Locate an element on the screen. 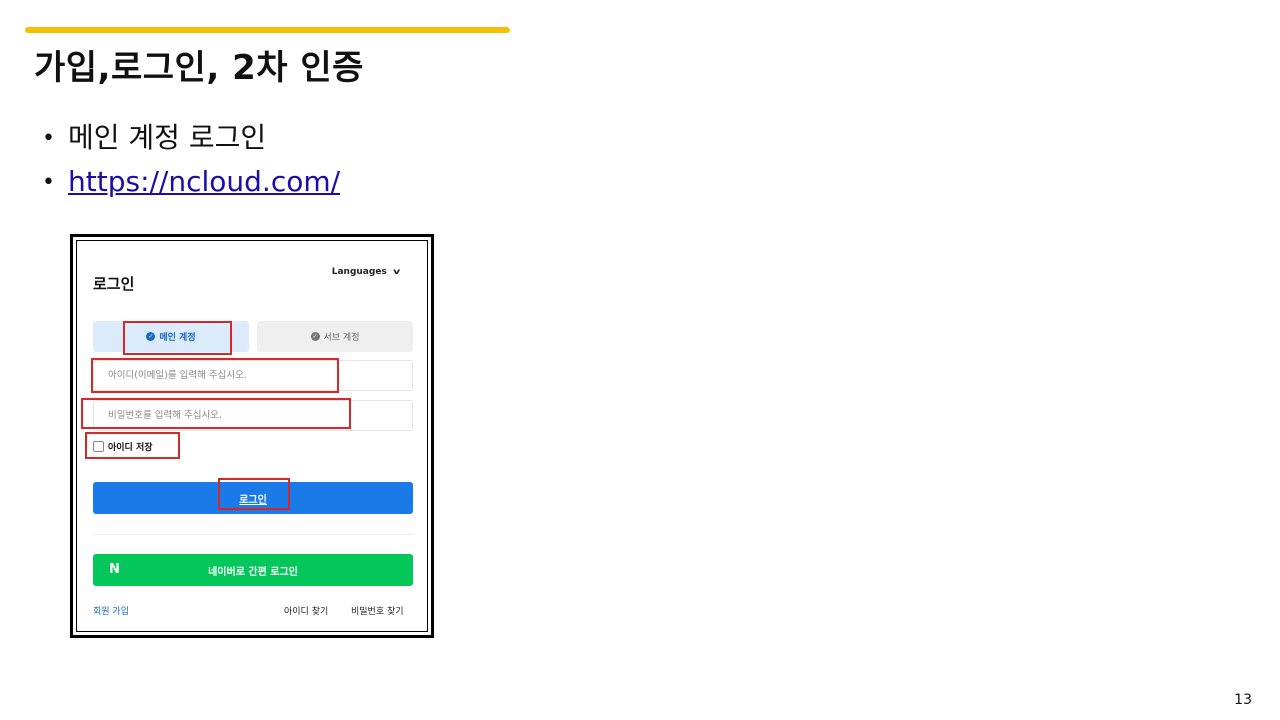  divider is located at coordinates (253, 534).